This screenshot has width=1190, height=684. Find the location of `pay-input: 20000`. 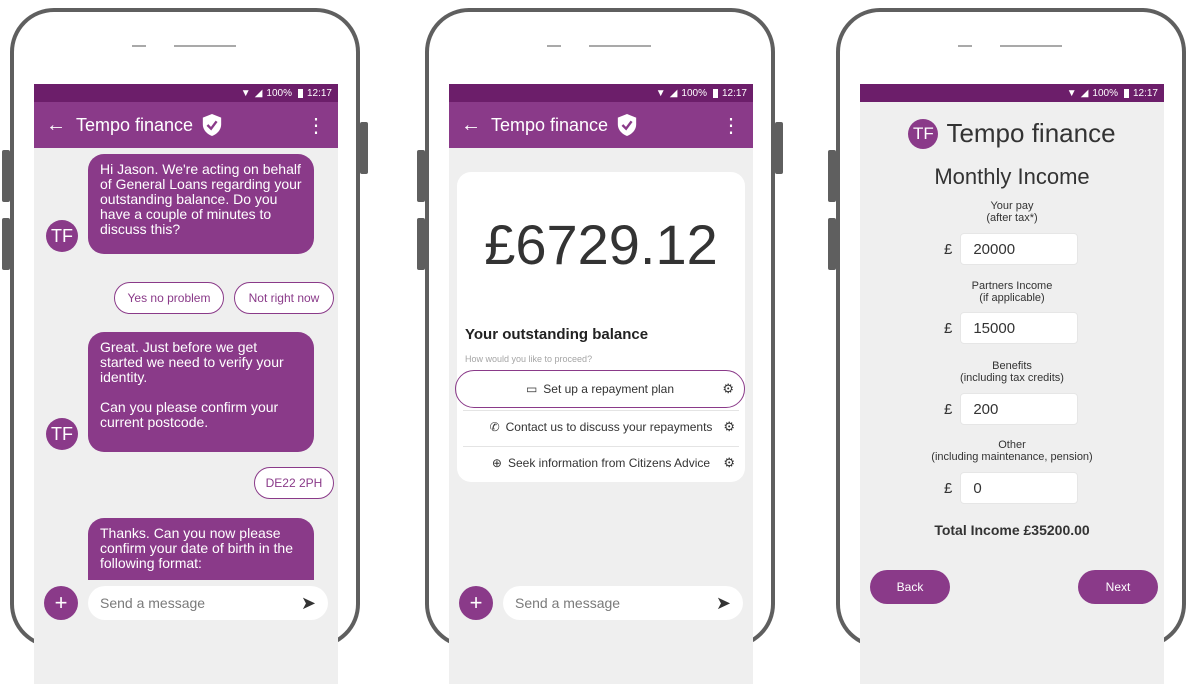

pay-input: 20000 is located at coordinates (1019, 249).